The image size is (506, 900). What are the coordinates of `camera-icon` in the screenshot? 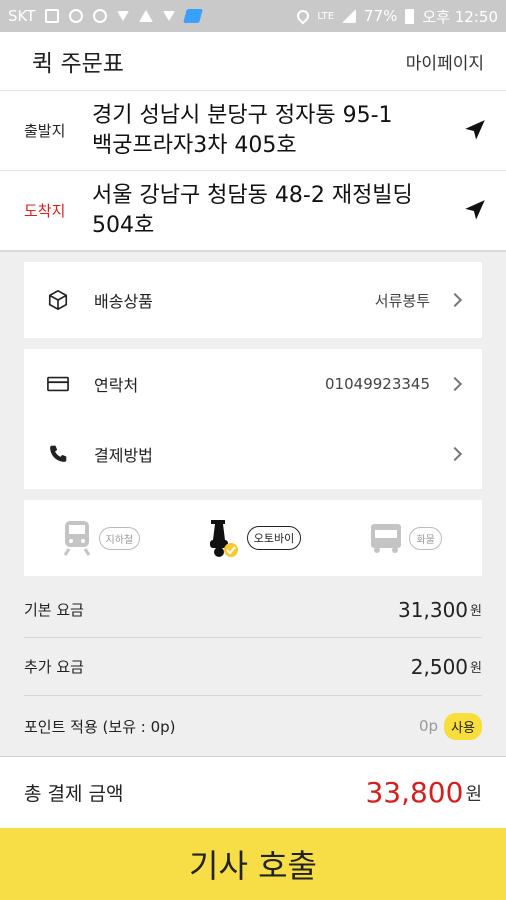 It's located at (76, 16).